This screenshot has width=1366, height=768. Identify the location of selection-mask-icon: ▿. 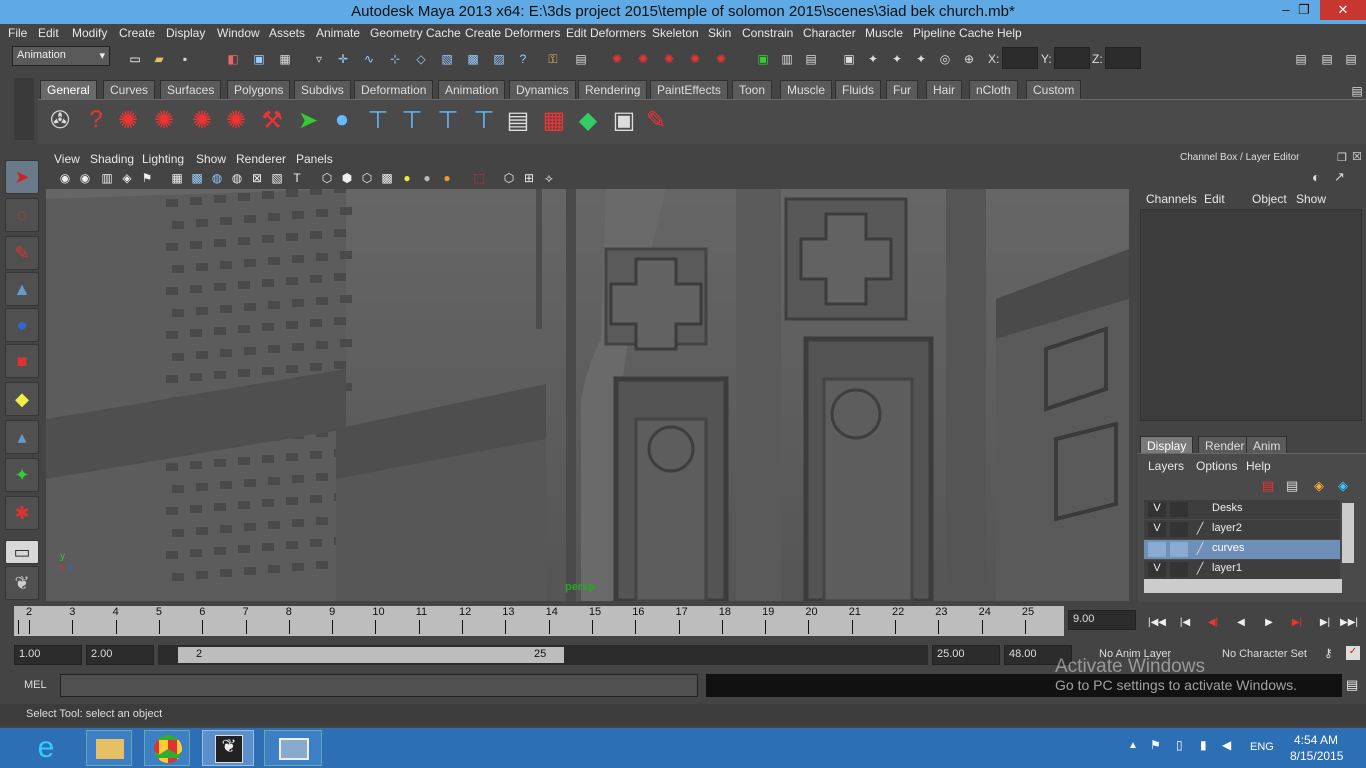
(319, 59).